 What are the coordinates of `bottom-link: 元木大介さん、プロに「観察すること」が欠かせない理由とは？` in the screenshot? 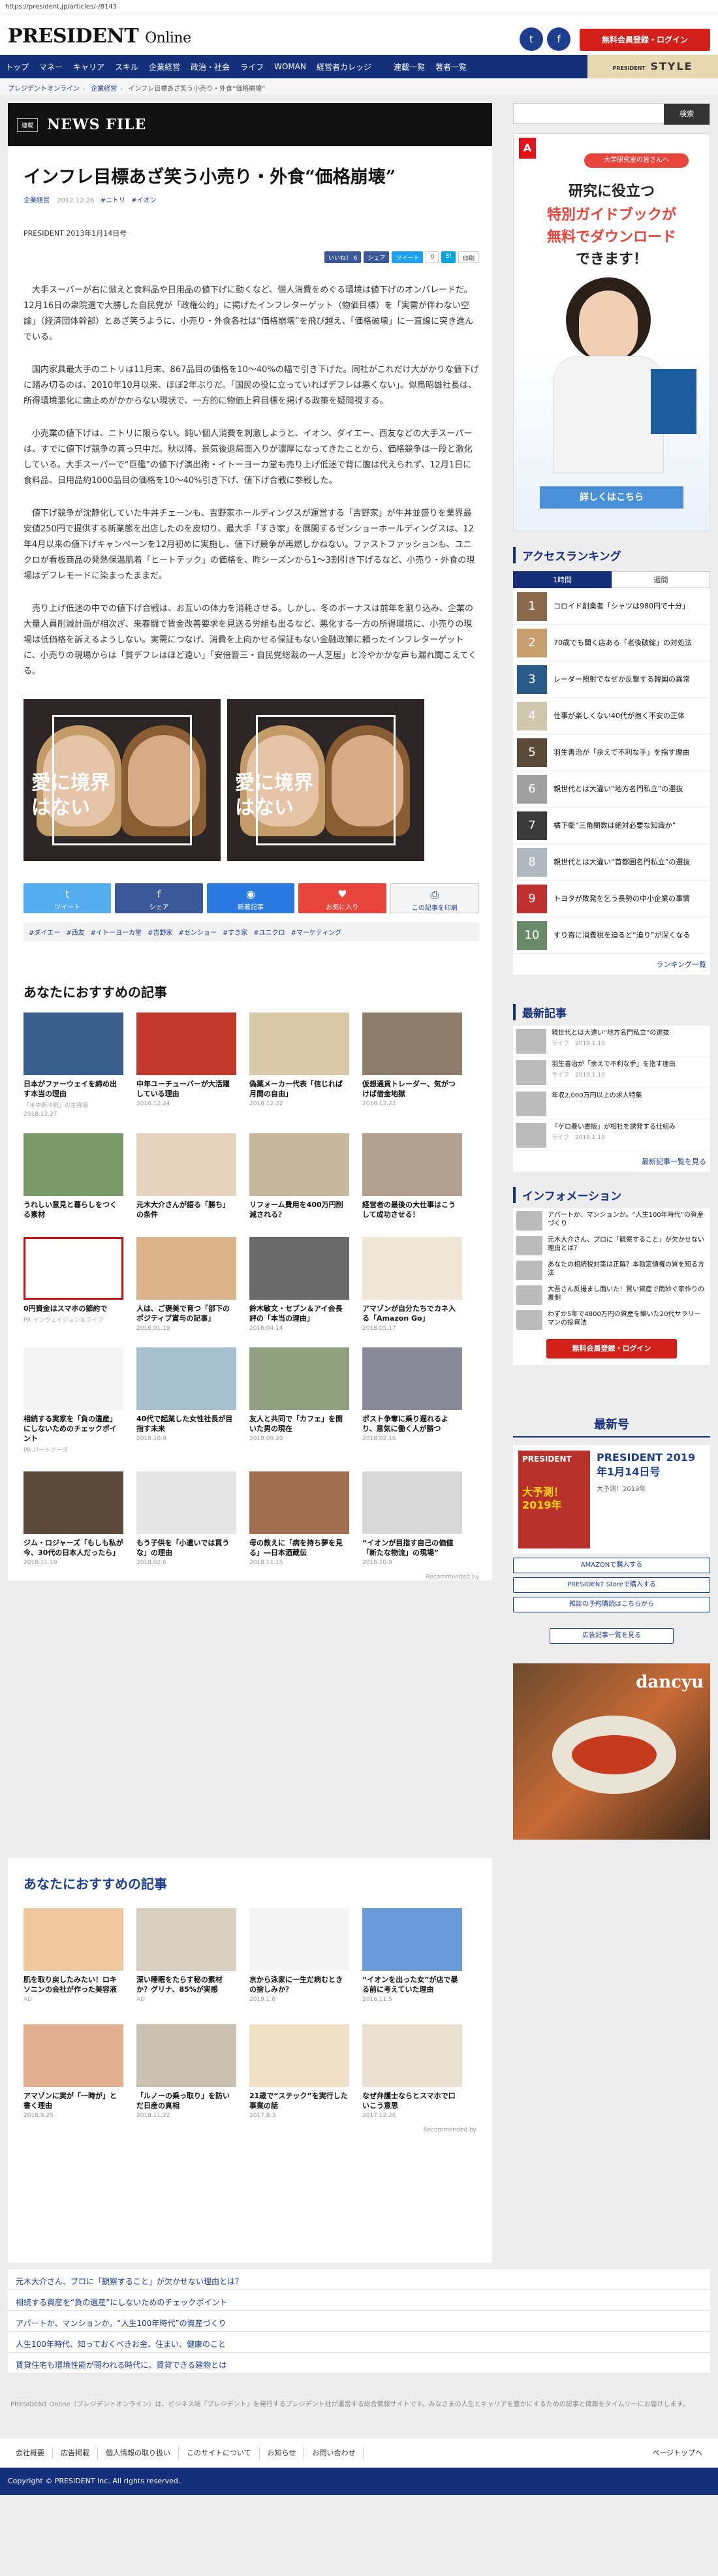 It's located at (359, 2279).